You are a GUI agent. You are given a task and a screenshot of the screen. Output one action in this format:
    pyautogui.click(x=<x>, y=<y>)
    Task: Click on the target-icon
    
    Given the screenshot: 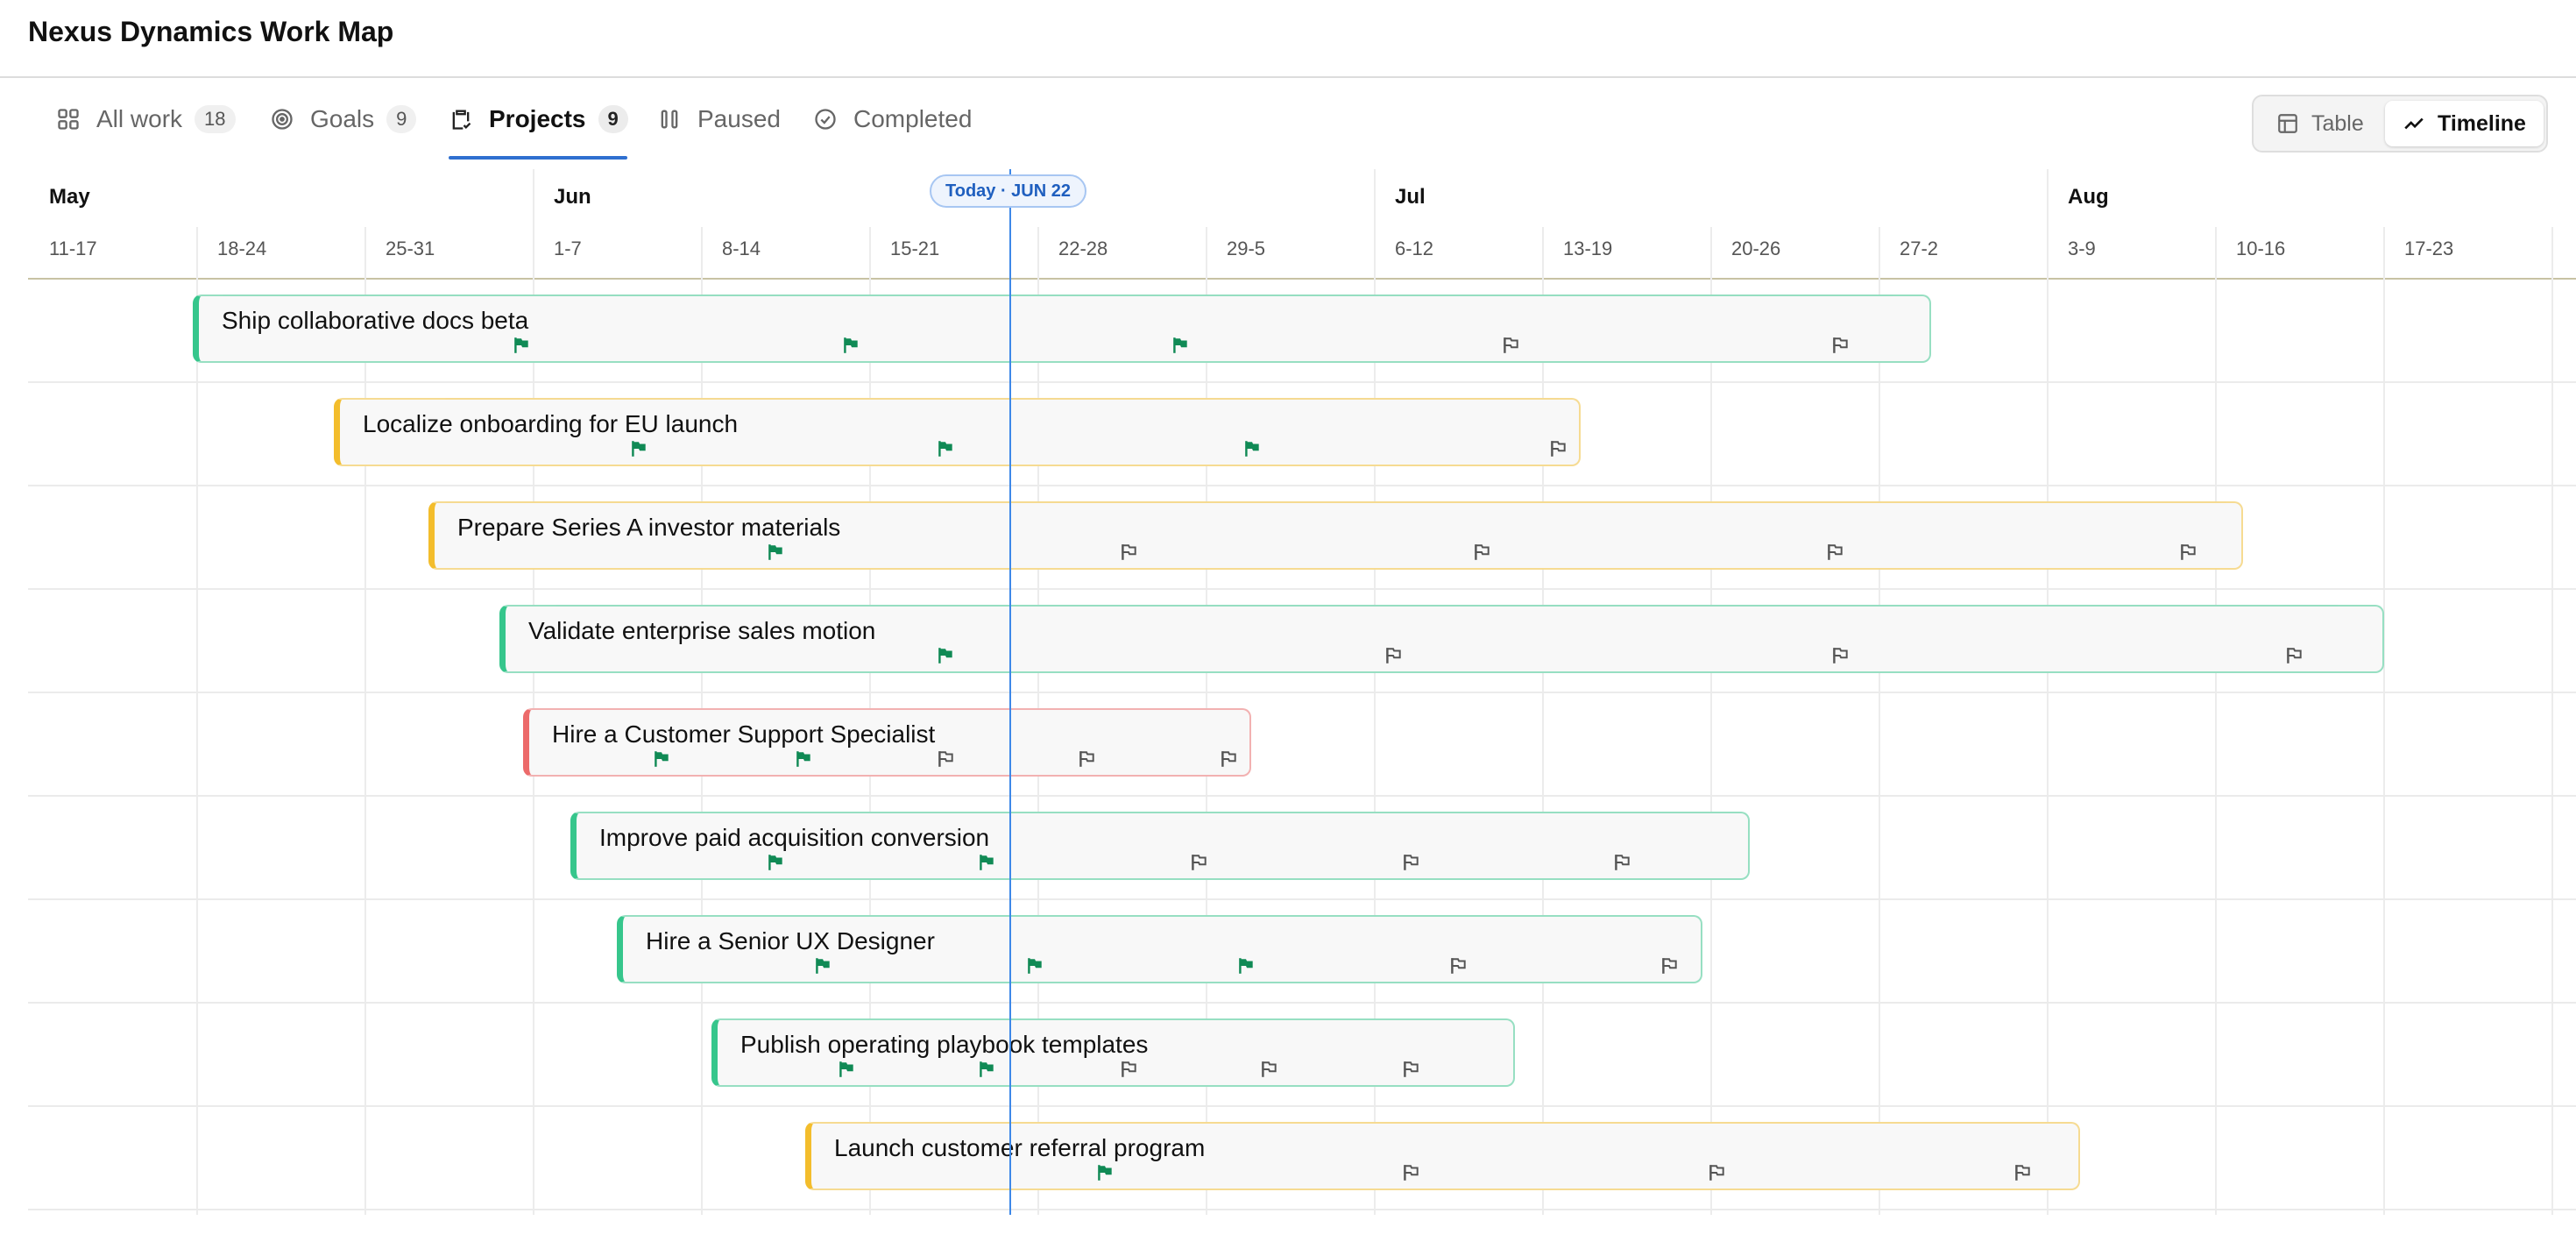 What is the action you would take?
    pyautogui.click(x=282, y=120)
    